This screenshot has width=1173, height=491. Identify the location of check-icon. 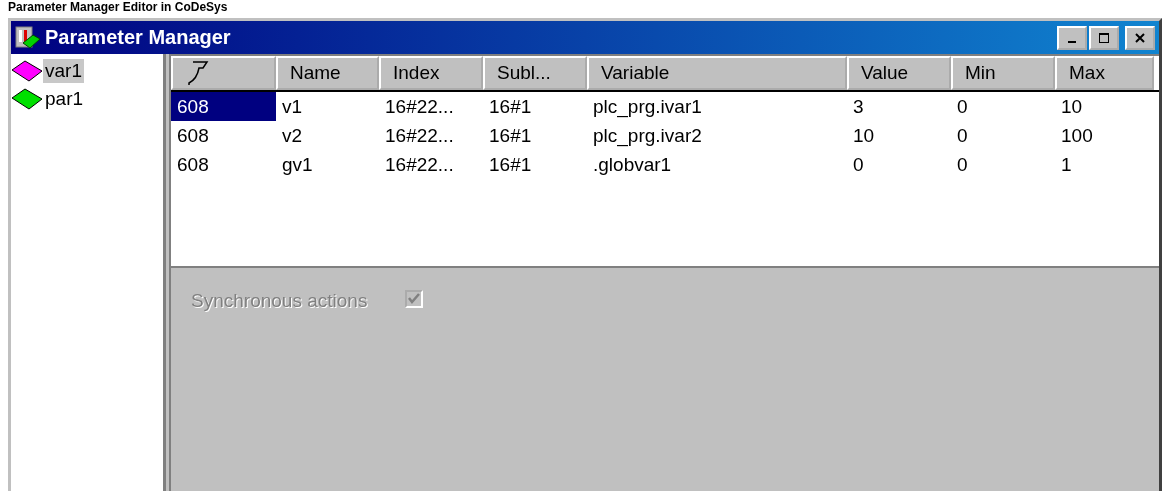
(414, 299).